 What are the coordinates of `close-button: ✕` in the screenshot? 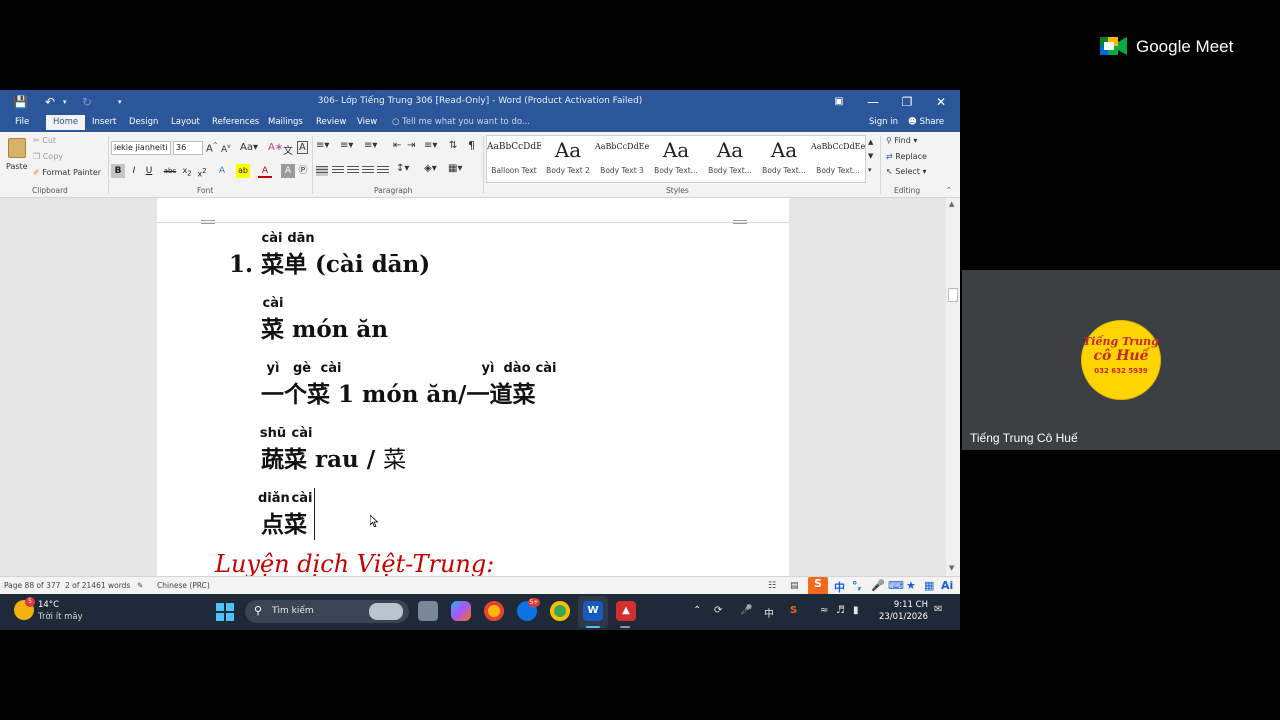 It's located at (941, 102).